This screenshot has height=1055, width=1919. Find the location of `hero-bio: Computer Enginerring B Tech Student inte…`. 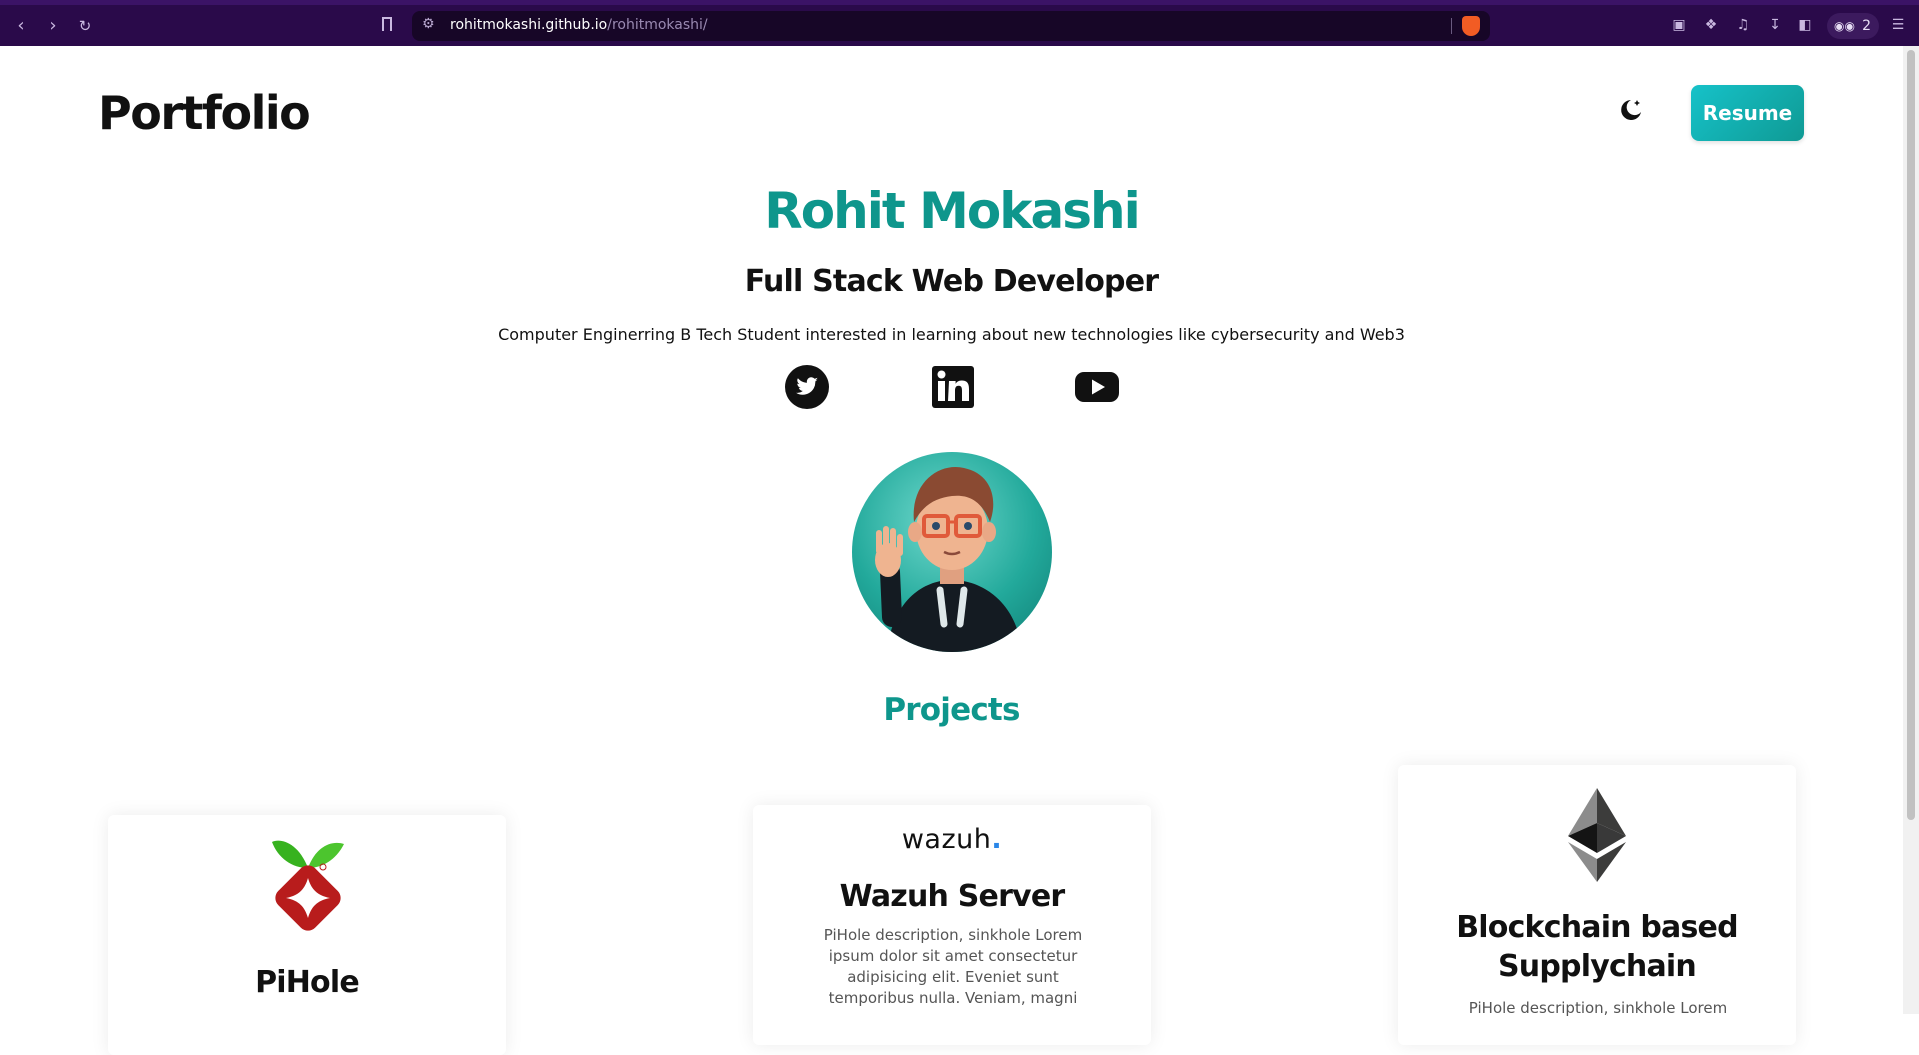

hero-bio: Computer Enginerring B Tech Student inte… is located at coordinates (951, 334).